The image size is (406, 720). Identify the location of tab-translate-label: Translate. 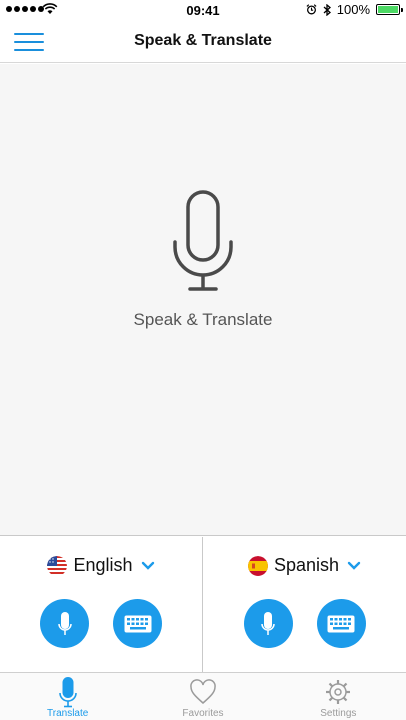
(68, 713).